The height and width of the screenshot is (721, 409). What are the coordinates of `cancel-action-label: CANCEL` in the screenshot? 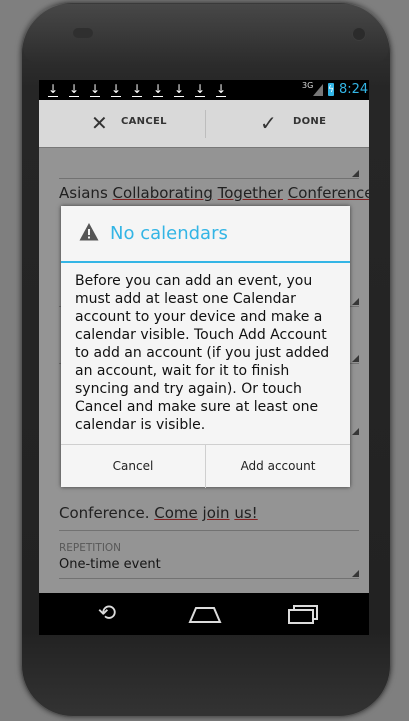 It's located at (144, 121).